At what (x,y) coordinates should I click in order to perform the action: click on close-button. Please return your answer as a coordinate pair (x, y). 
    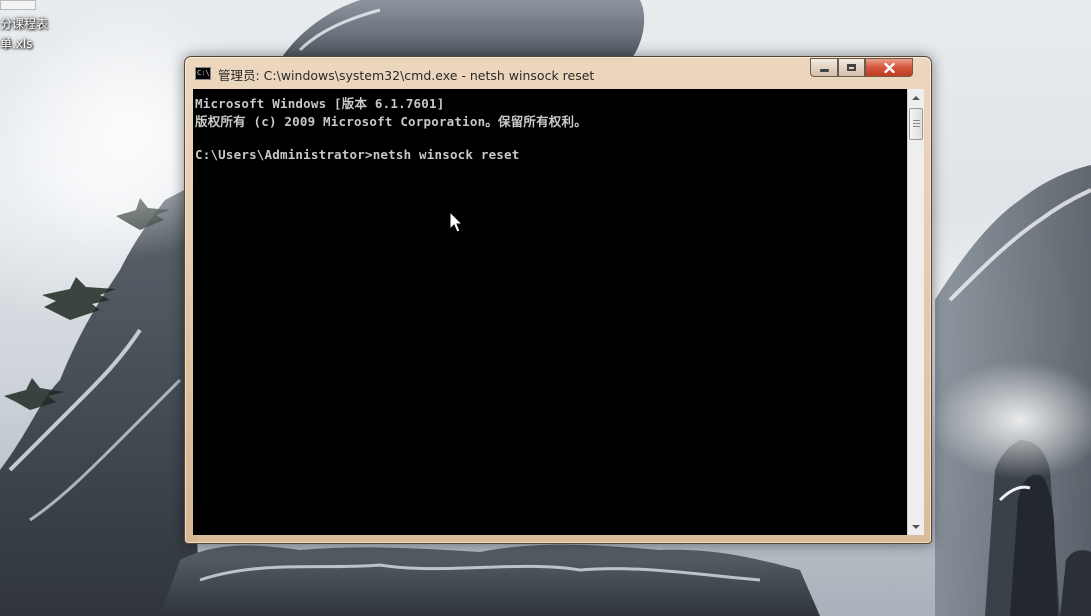
    Looking at the image, I should click on (889, 67).